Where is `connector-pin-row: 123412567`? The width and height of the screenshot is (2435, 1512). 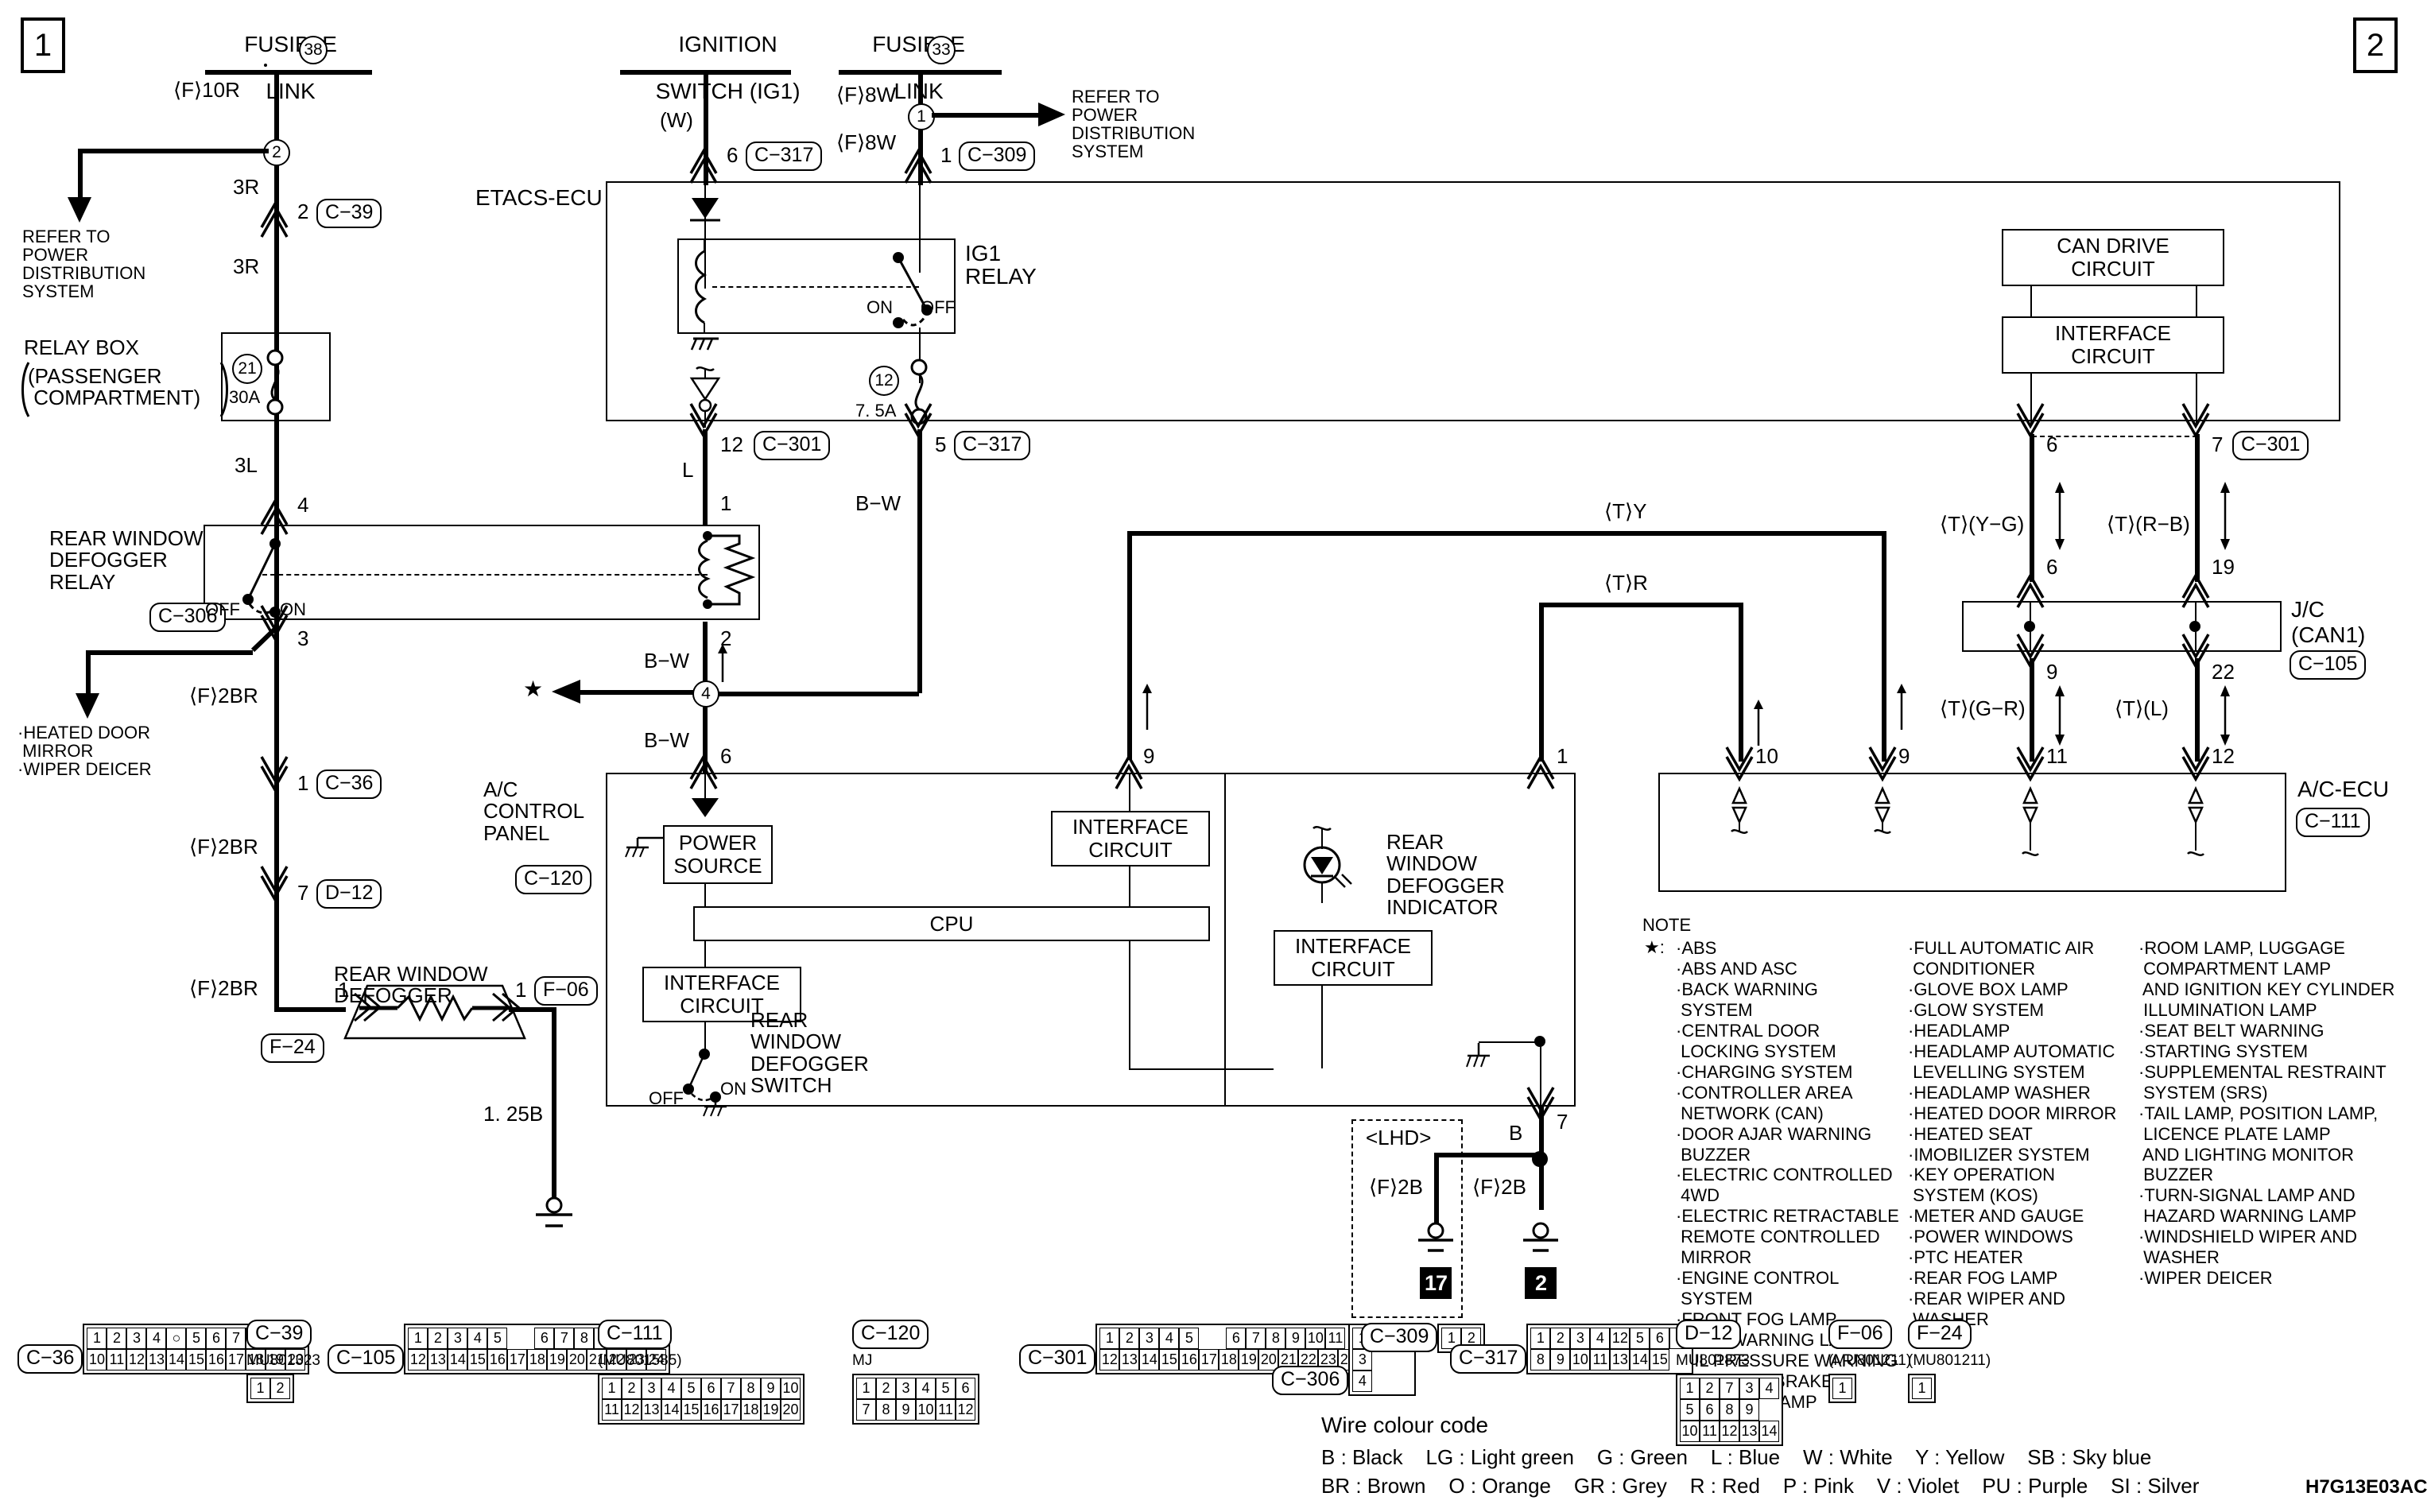 connector-pin-row: 123412567 is located at coordinates (1610, 1338).